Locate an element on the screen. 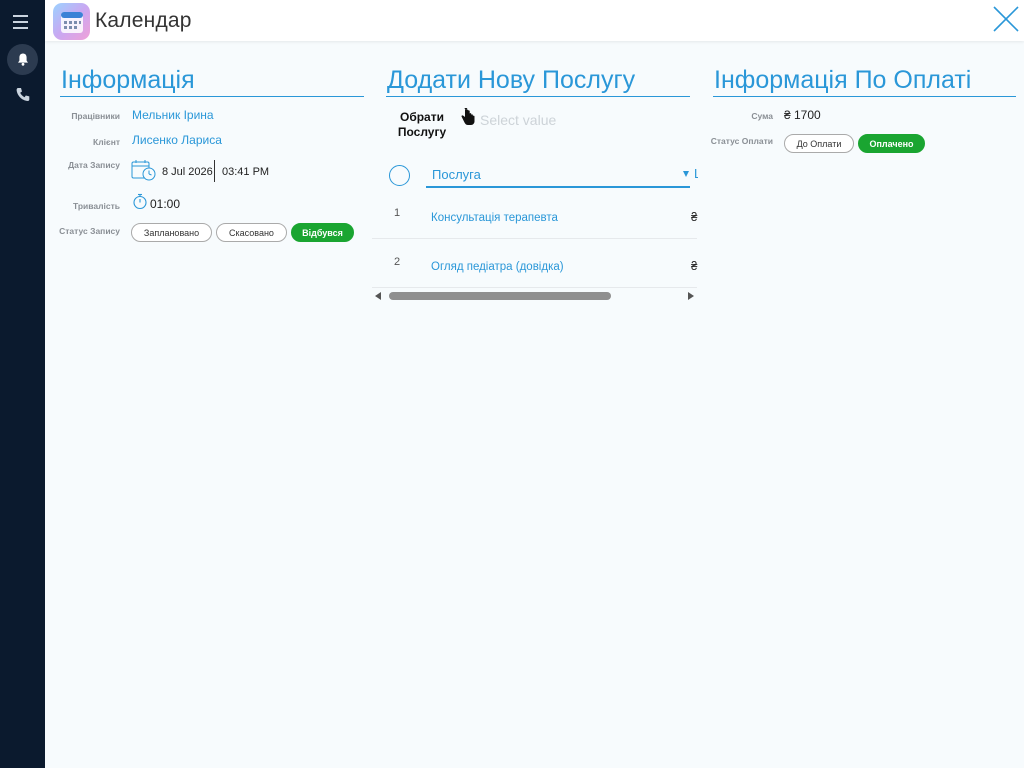 Image resolution: width=1024 pixels, height=768 pixels. left-rail is located at coordinates (22, 384).